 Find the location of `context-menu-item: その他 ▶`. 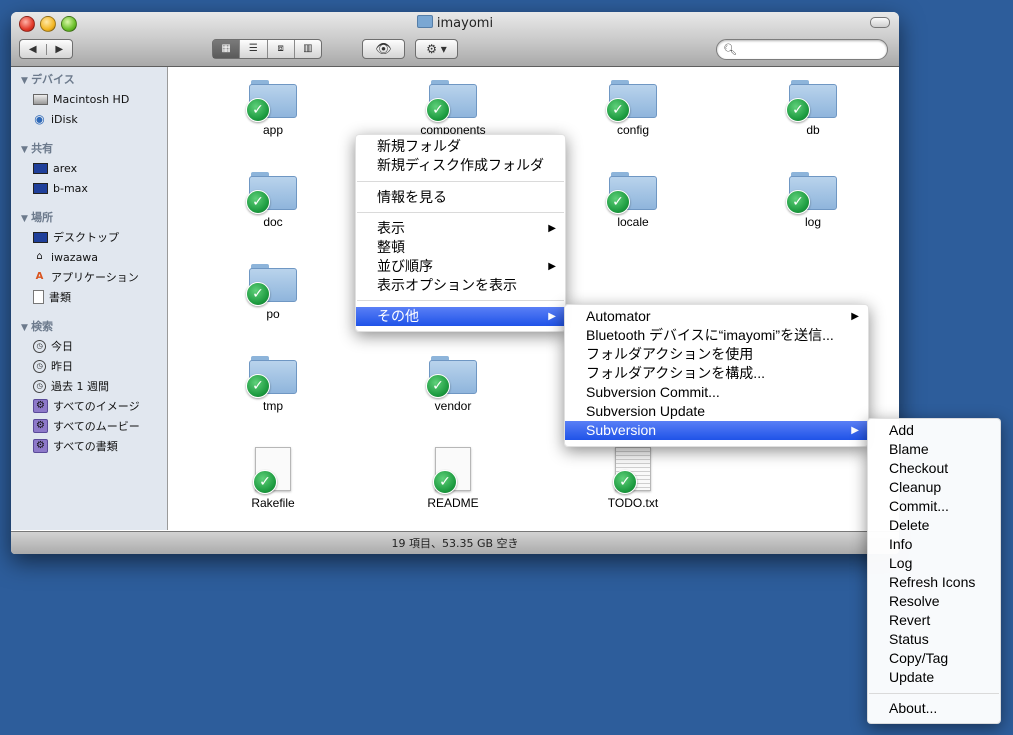

context-menu-item: その他 ▶ is located at coordinates (460, 316).